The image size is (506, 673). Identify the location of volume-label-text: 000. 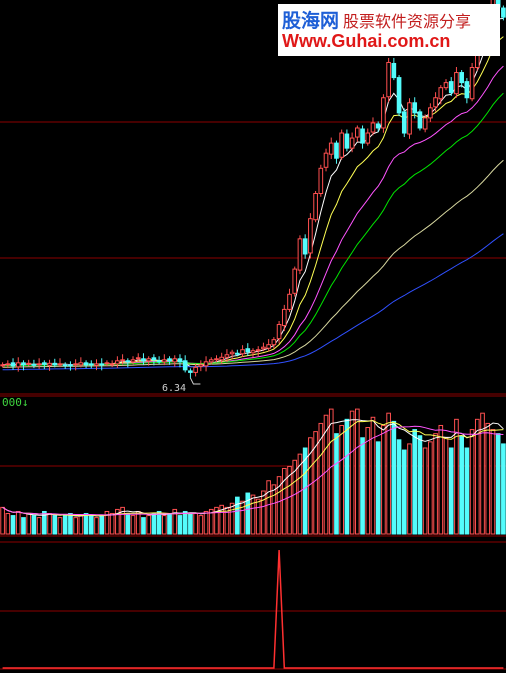
(12, 402).